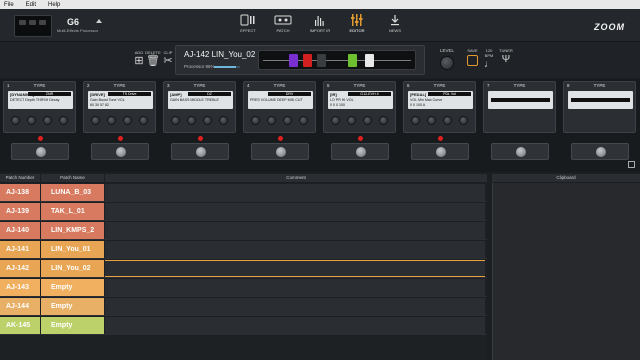  I want to click on effect-slot-7: 7 TYPE, so click(519, 107).